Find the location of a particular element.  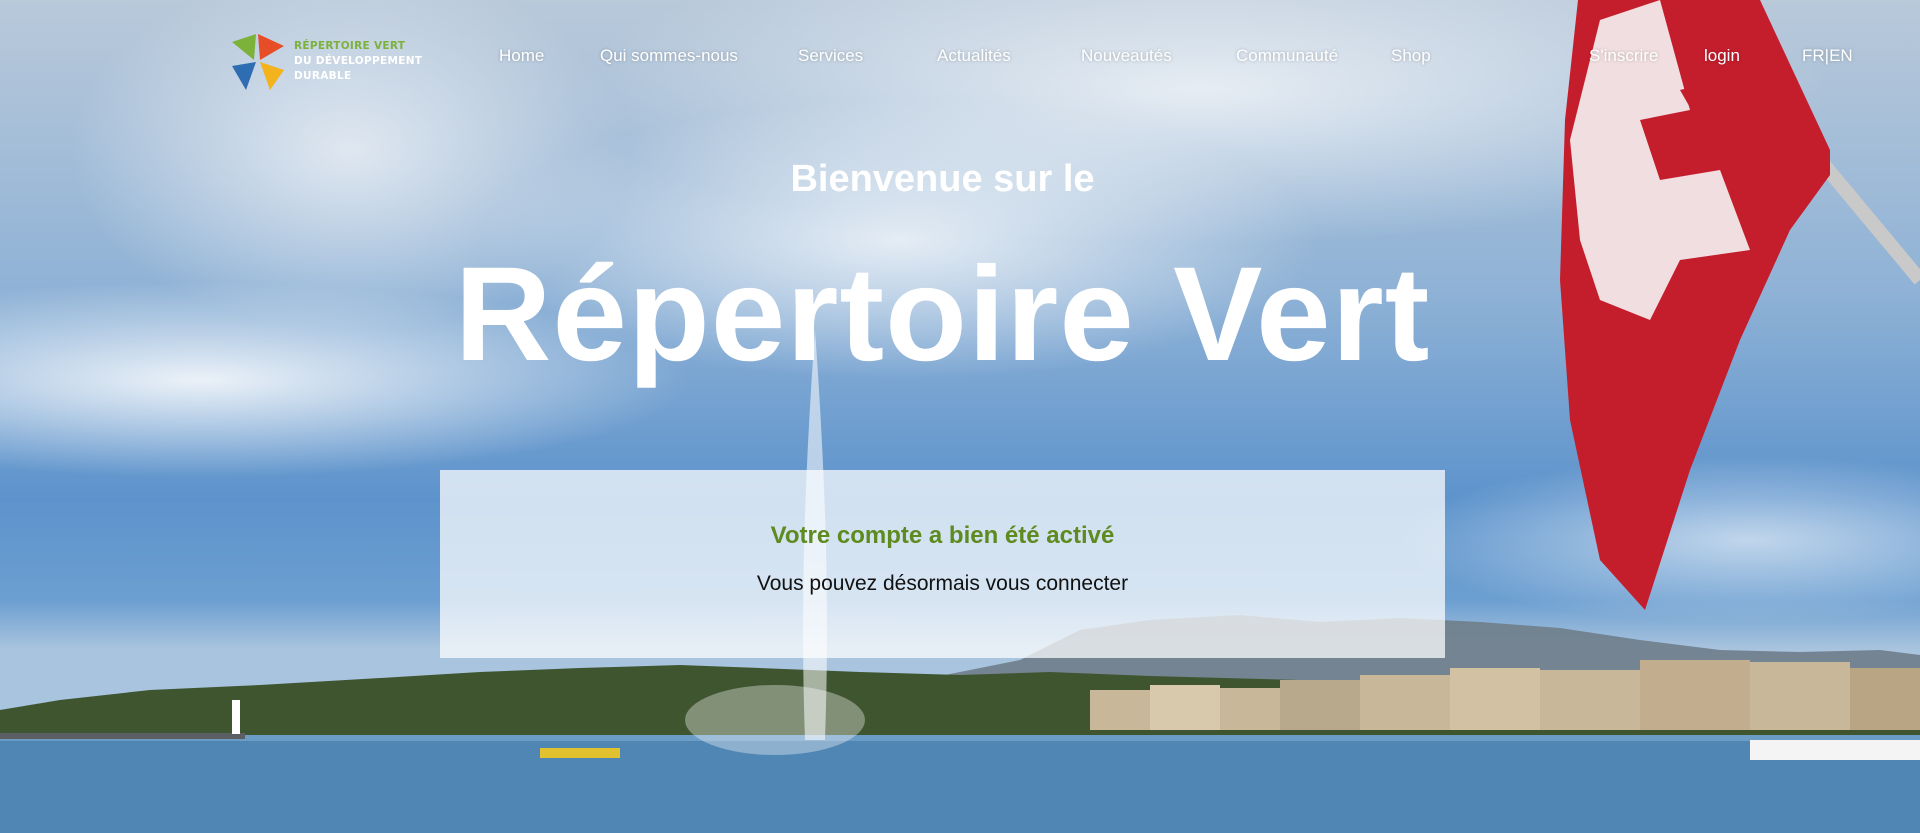

site-logo: RÉPERTOIRE VERT DU DÉVELOPPEMENT DURABLE is located at coordinates (324, 61).